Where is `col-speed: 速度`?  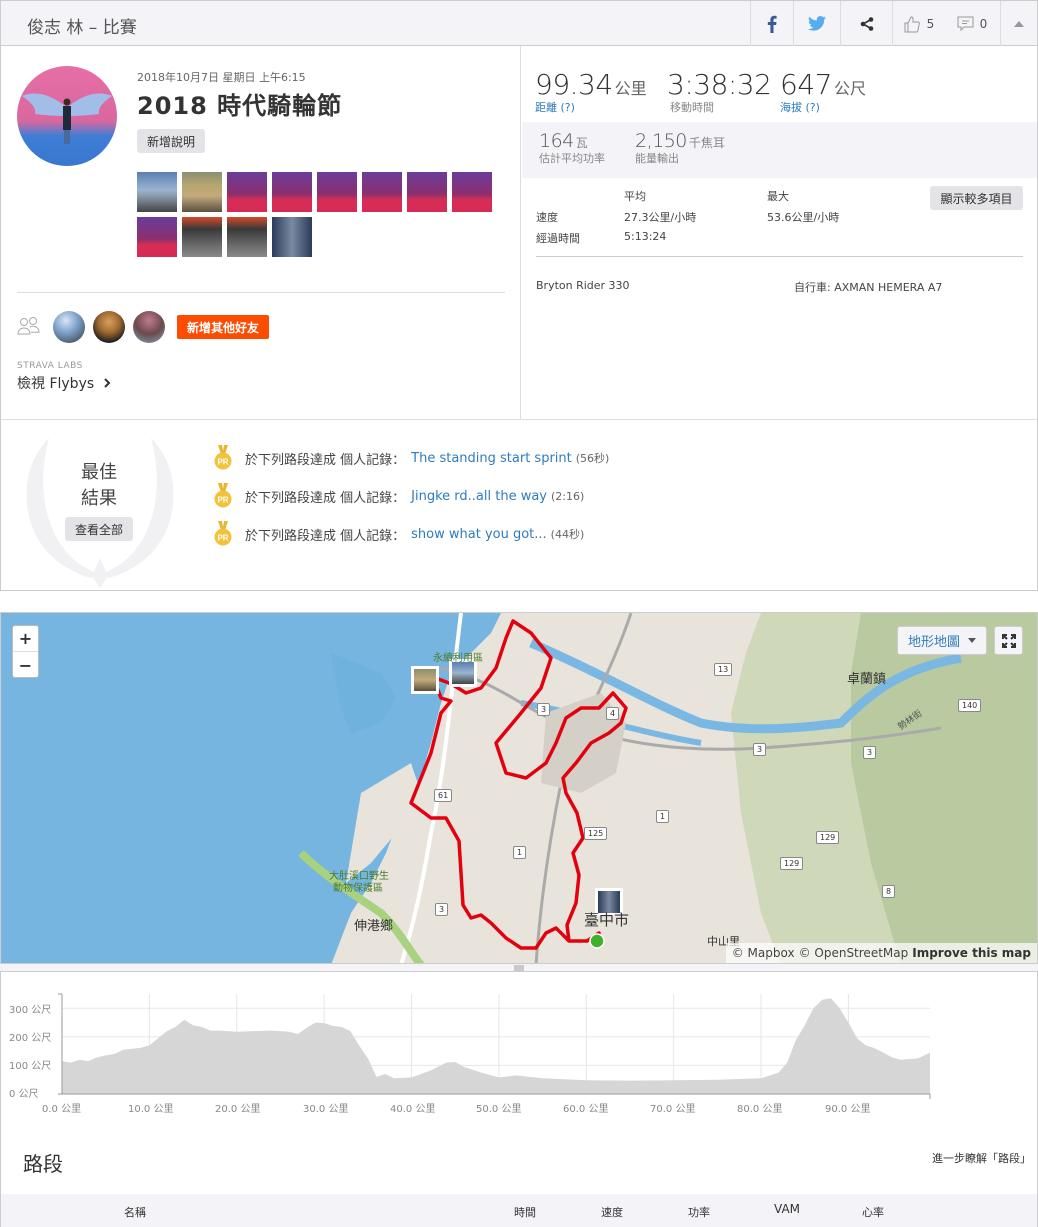
col-speed: 速度 is located at coordinates (612, 1212).